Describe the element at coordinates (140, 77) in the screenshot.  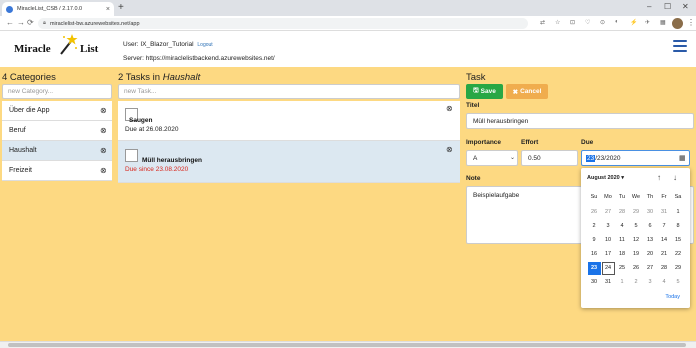
I see `tasks-count: 2 Tasks in` at that location.